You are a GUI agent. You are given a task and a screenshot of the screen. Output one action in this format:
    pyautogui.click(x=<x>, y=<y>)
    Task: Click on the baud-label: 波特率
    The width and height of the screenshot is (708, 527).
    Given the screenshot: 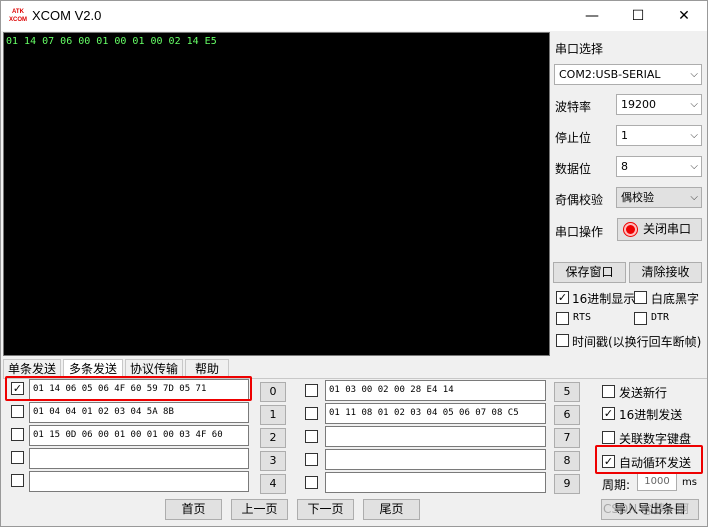 What is the action you would take?
    pyautogui.click(x=573, y=107)
    